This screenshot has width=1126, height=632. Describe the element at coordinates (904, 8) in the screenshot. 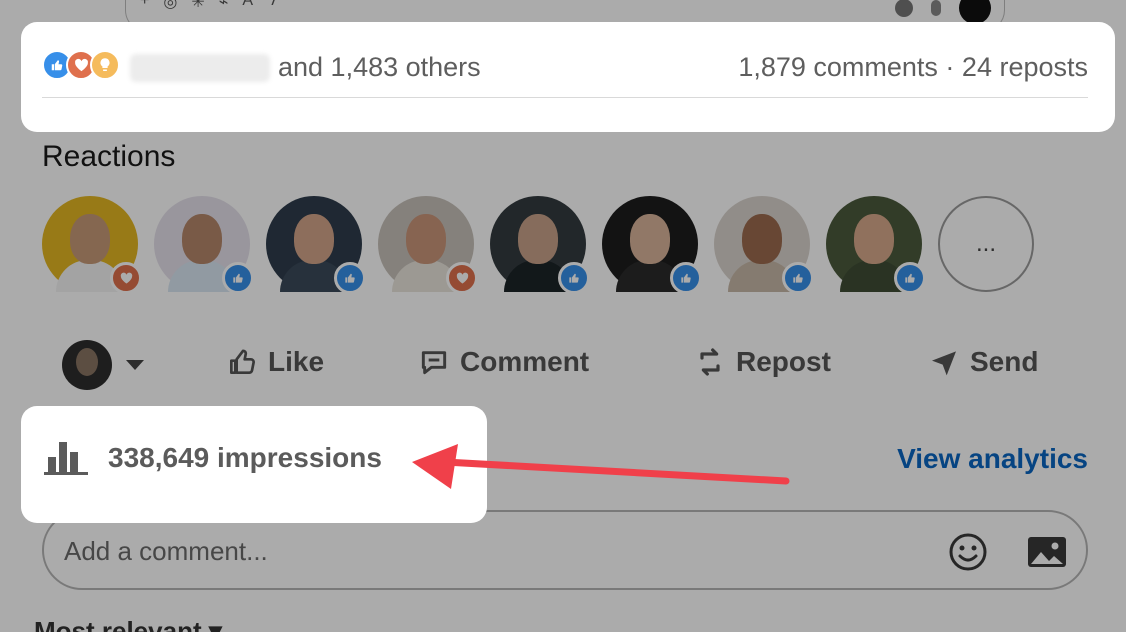

I see `record-icon` at that location.